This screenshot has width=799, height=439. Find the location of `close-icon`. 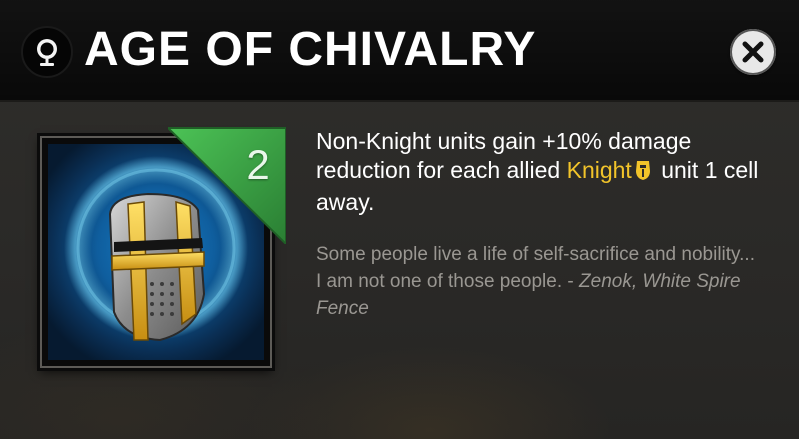

close-icon is located at coordinates (753, 52).